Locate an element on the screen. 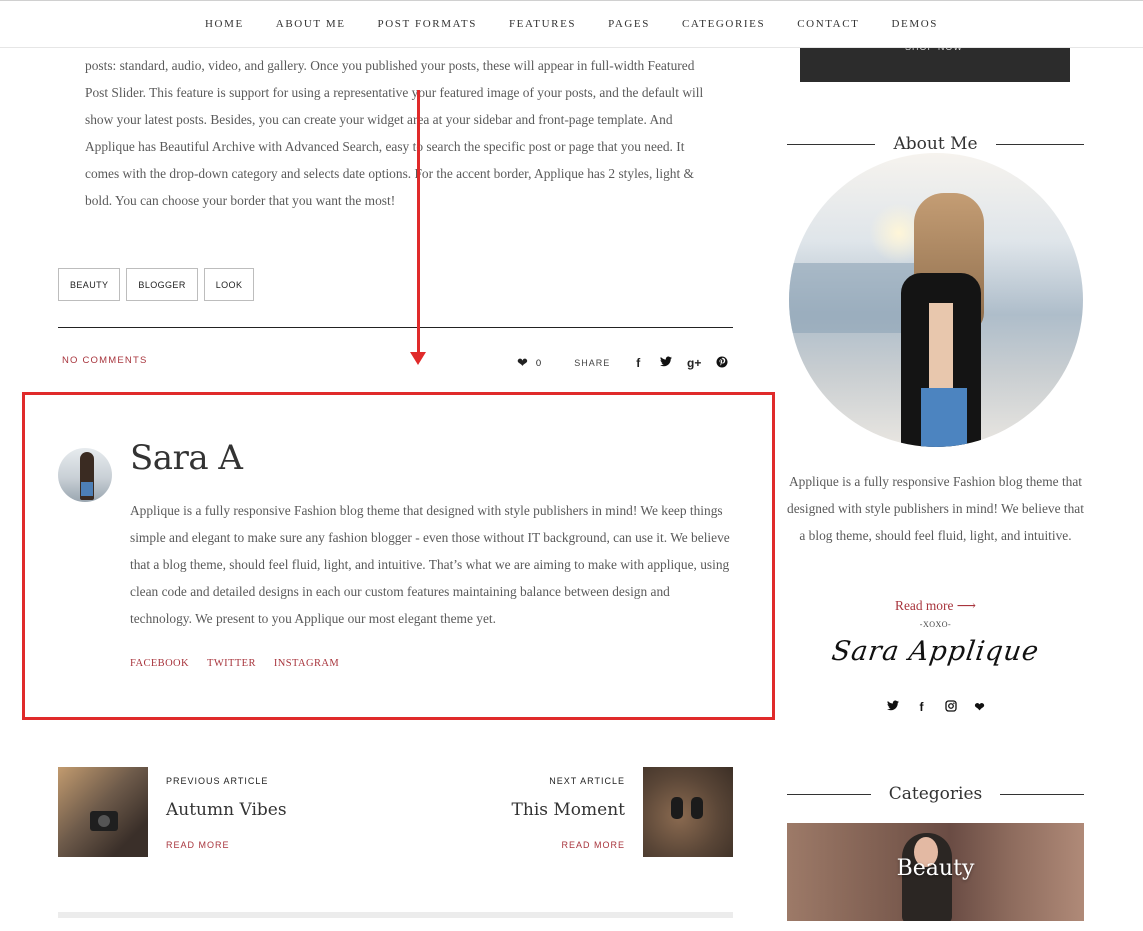 The height and width of the screenshot is (931, 1143). google-plus-icon: g+ is located at coordinates (694, 363).